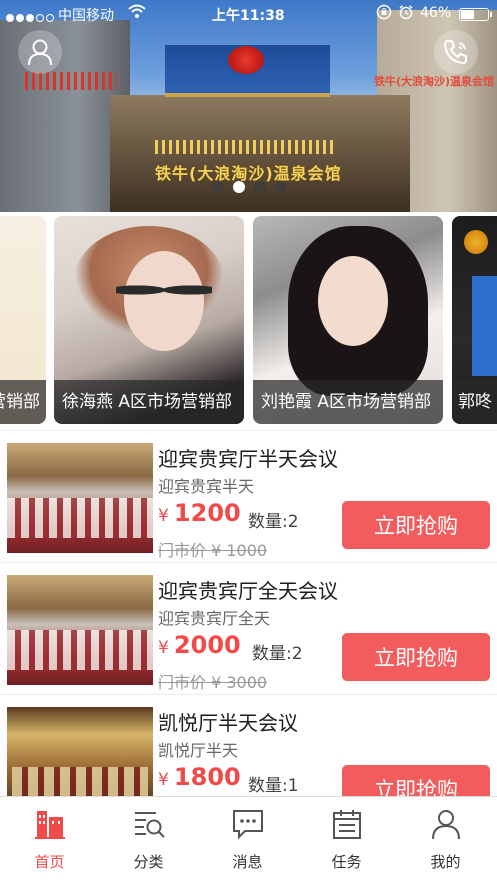  Describe the element at coordinates (273, 786) in the screenshot. I see `product-quantity: 数量:1` at that location.